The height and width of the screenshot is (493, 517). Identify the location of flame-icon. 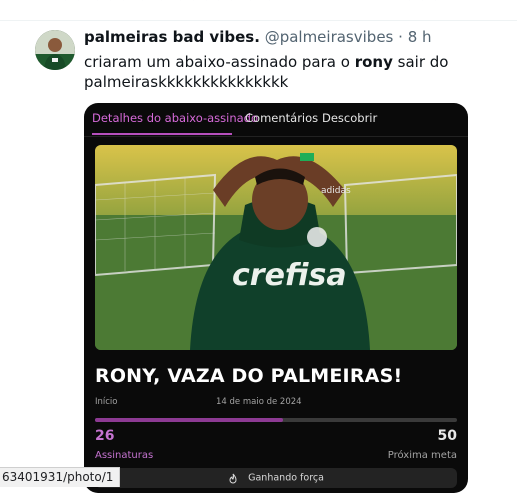
(233, 478).